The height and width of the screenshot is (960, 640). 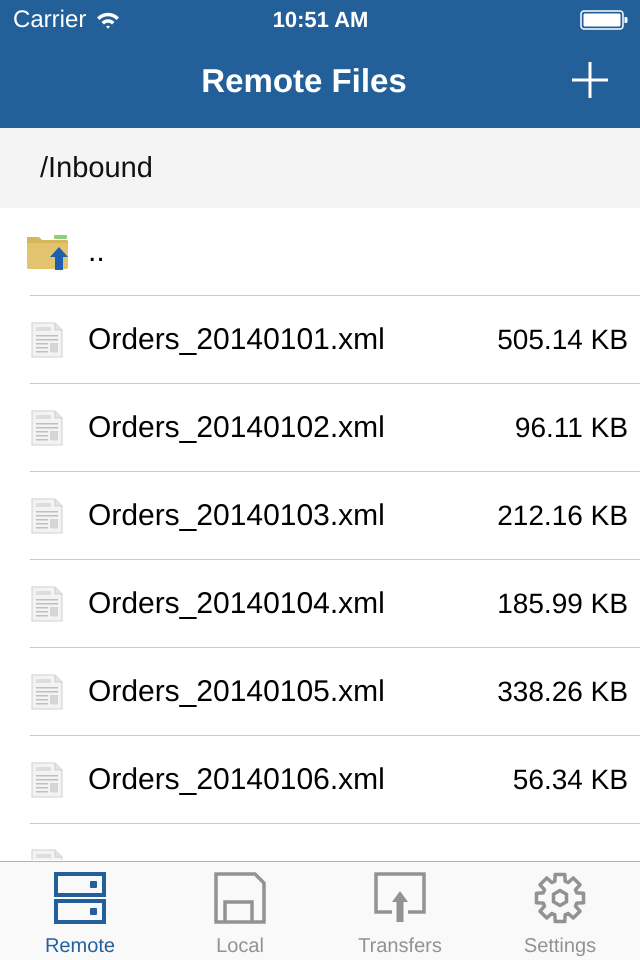 What do you see at coordinates (47, 251) in the screenshot?
I see `folder-up-icon` at bounding box center [47, 251].